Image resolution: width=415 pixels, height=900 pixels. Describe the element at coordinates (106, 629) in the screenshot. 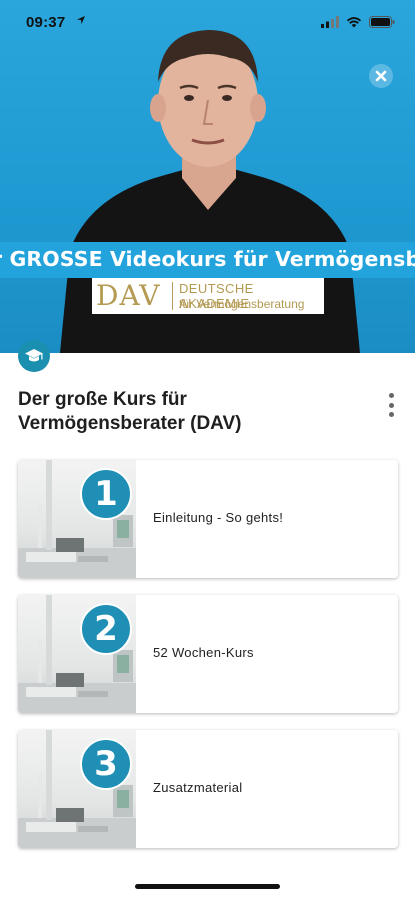

I see `module-number-badge: 2` at that location.